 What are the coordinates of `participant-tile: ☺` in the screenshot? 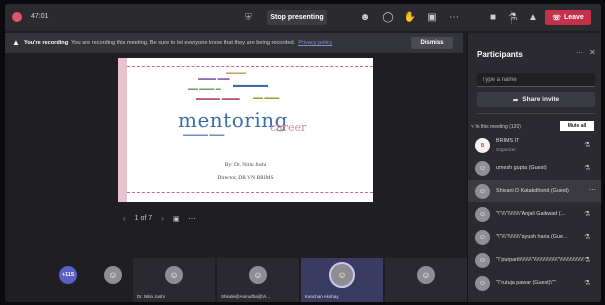 It's located at (426, 280).